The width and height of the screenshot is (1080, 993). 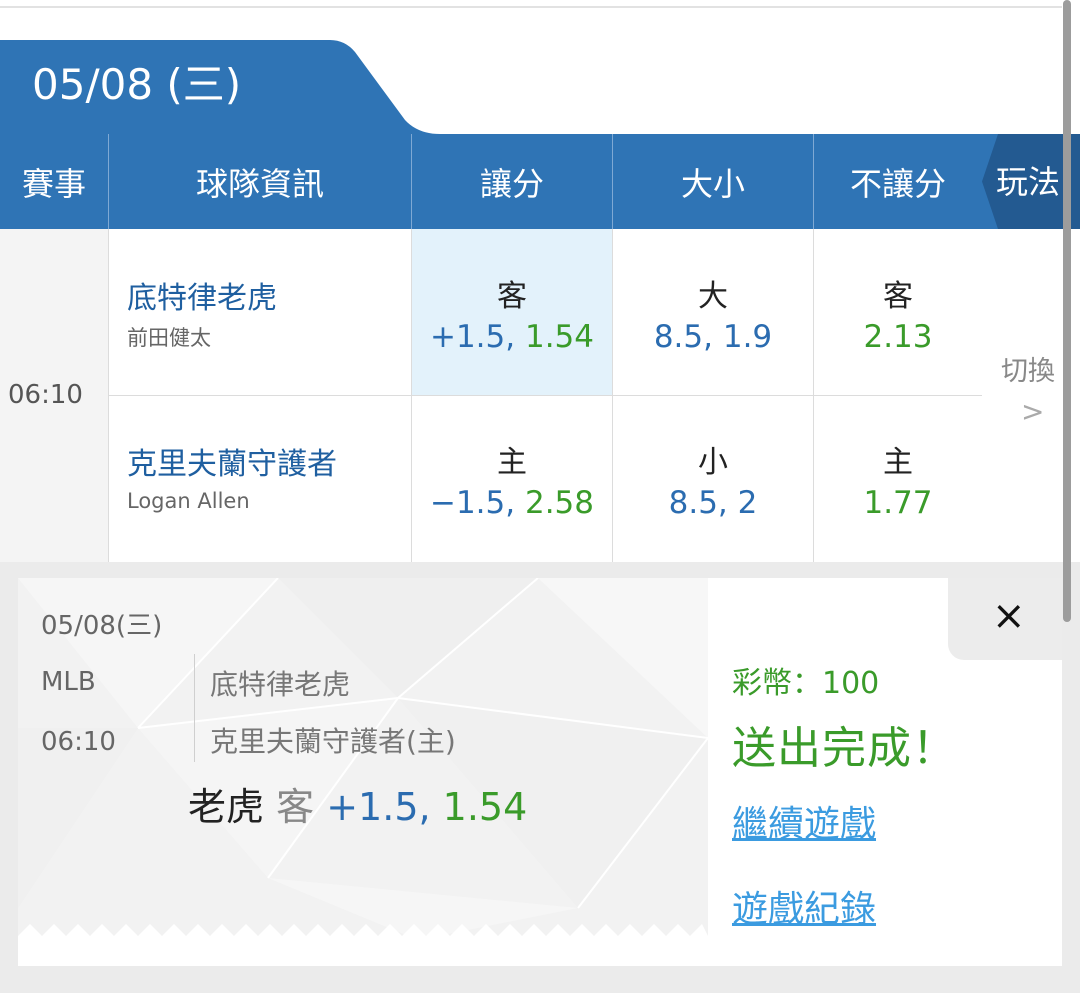 I want to click on header-handicap: 讓分, so click(x=512, y=181).